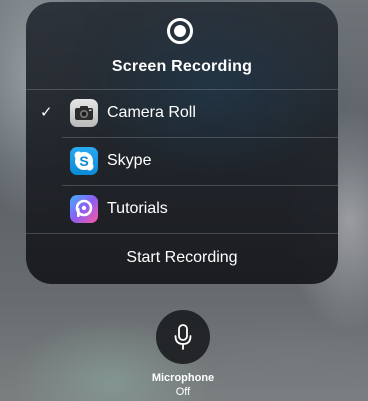 This screenshot has height=401, width=368. I want to click on panel-title: Screen Recording, so click(182, 66).